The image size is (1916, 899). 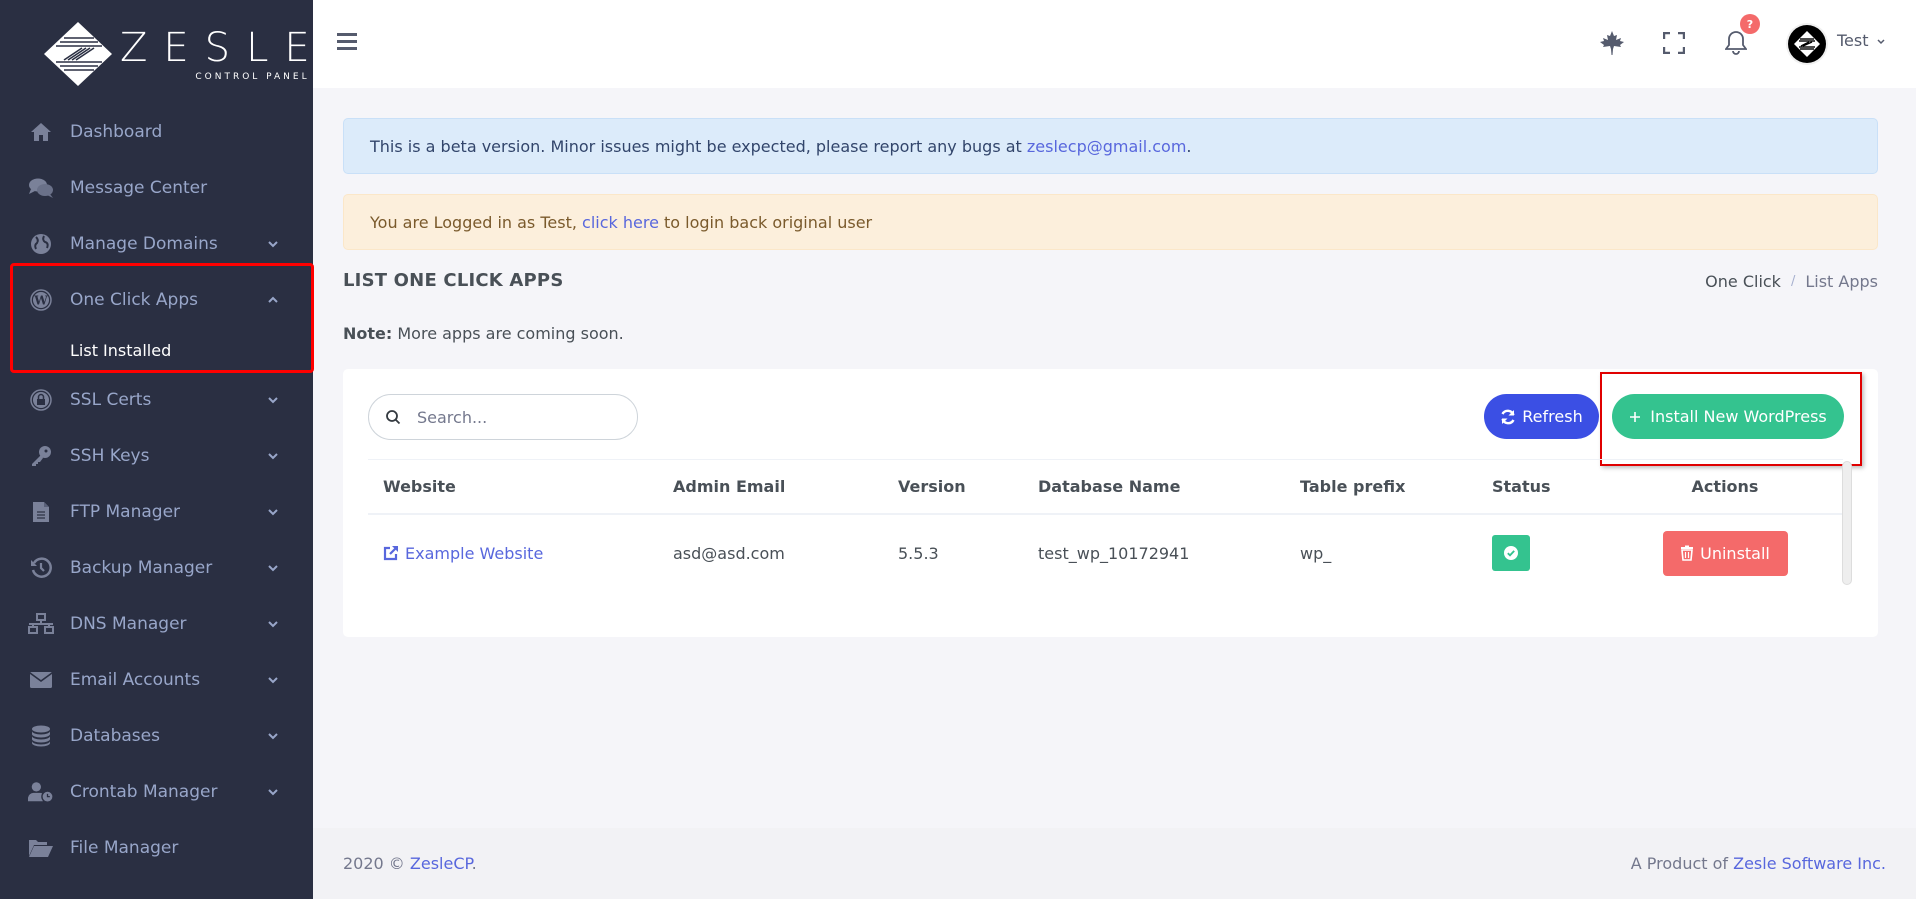 I want to click on note-label: Note:, so click(x=368, y=333).